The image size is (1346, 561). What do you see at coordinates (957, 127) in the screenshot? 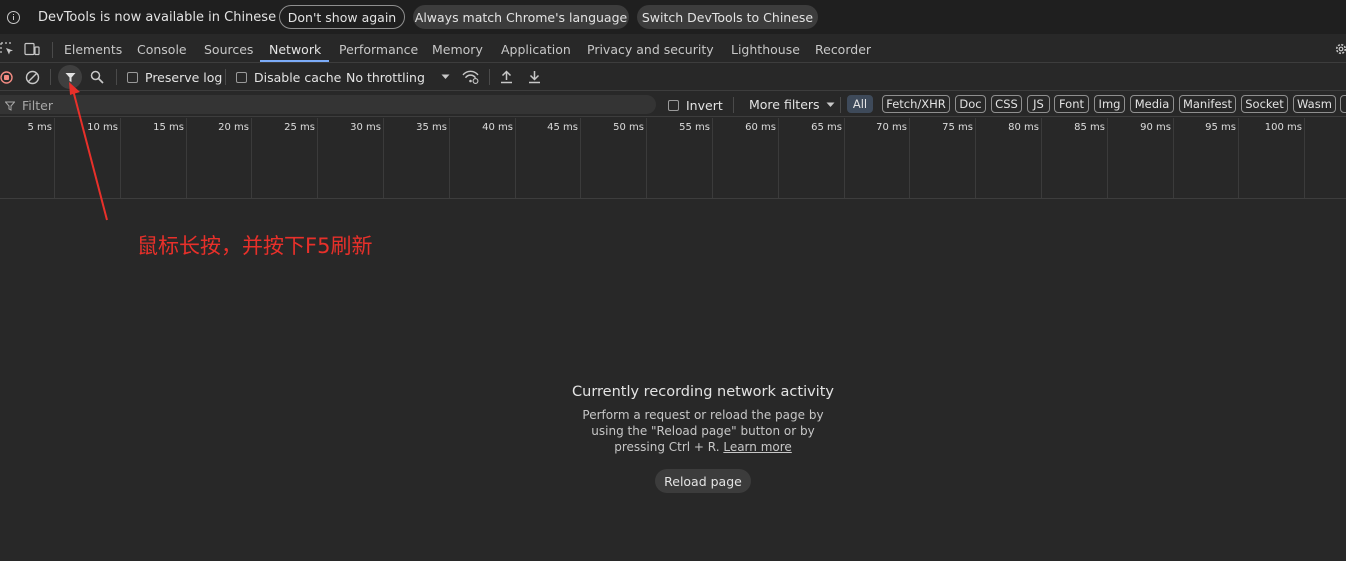
I see `timeline-tick-label: 75 ms` at bounding box center [957, 127].